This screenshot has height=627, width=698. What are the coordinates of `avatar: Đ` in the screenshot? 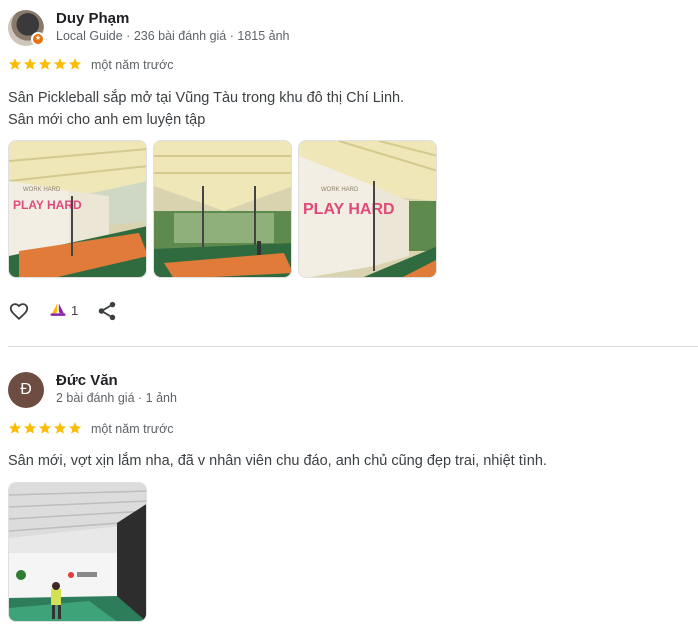 It's located at (26, 390).